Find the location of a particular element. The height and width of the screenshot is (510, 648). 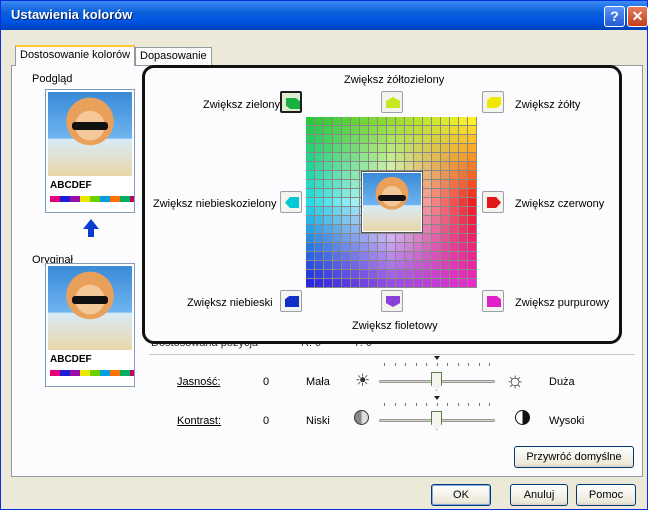

label-cyan: Zwiększ niebieskozielony is located at coordinates (215, 204).